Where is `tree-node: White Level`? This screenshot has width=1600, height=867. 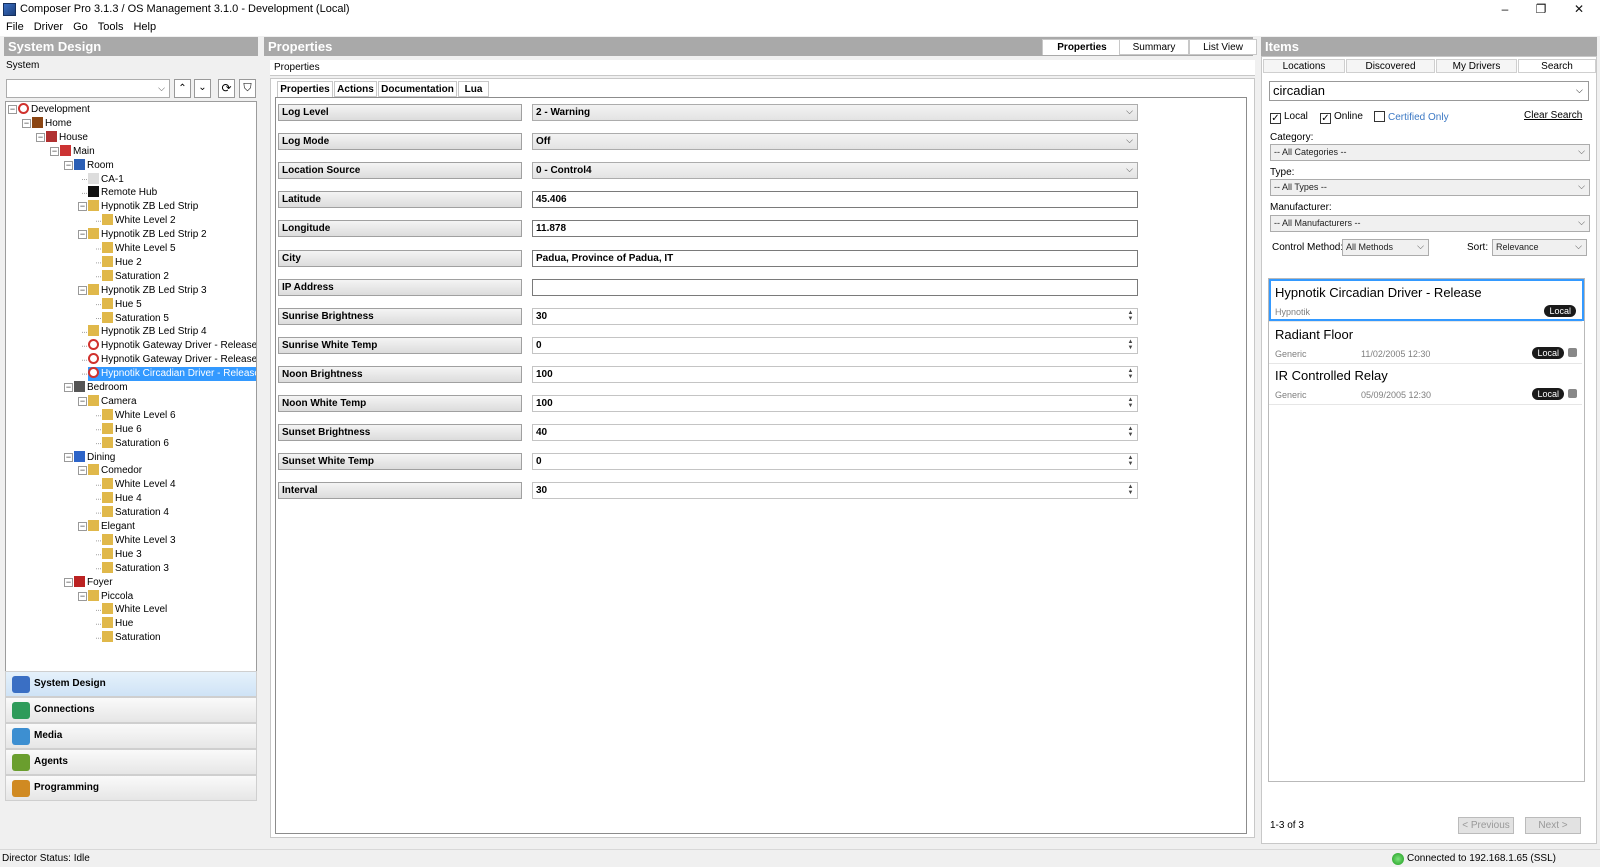 tree-node: White Level is located at coordinates (134, 610).